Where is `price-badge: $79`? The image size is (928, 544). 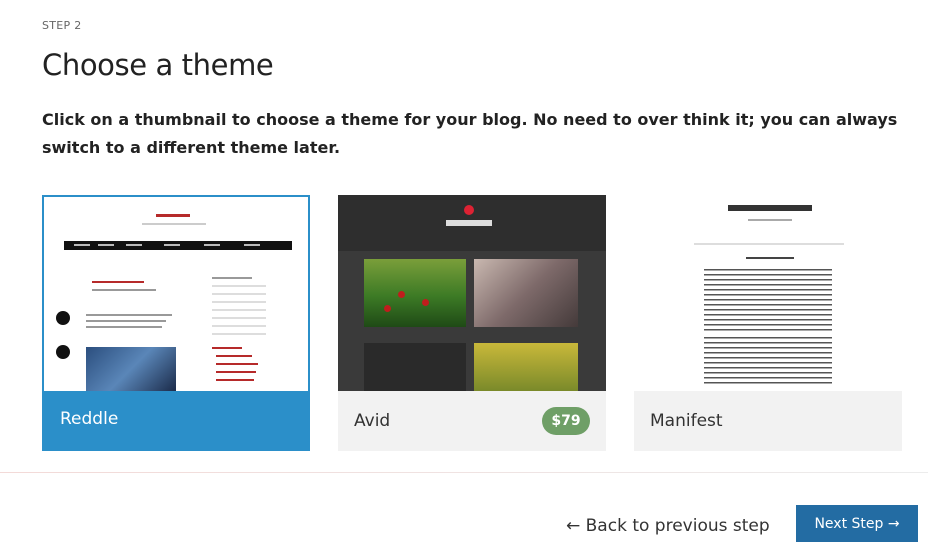
price-badge: $79 is located at coordinates (566, 421).